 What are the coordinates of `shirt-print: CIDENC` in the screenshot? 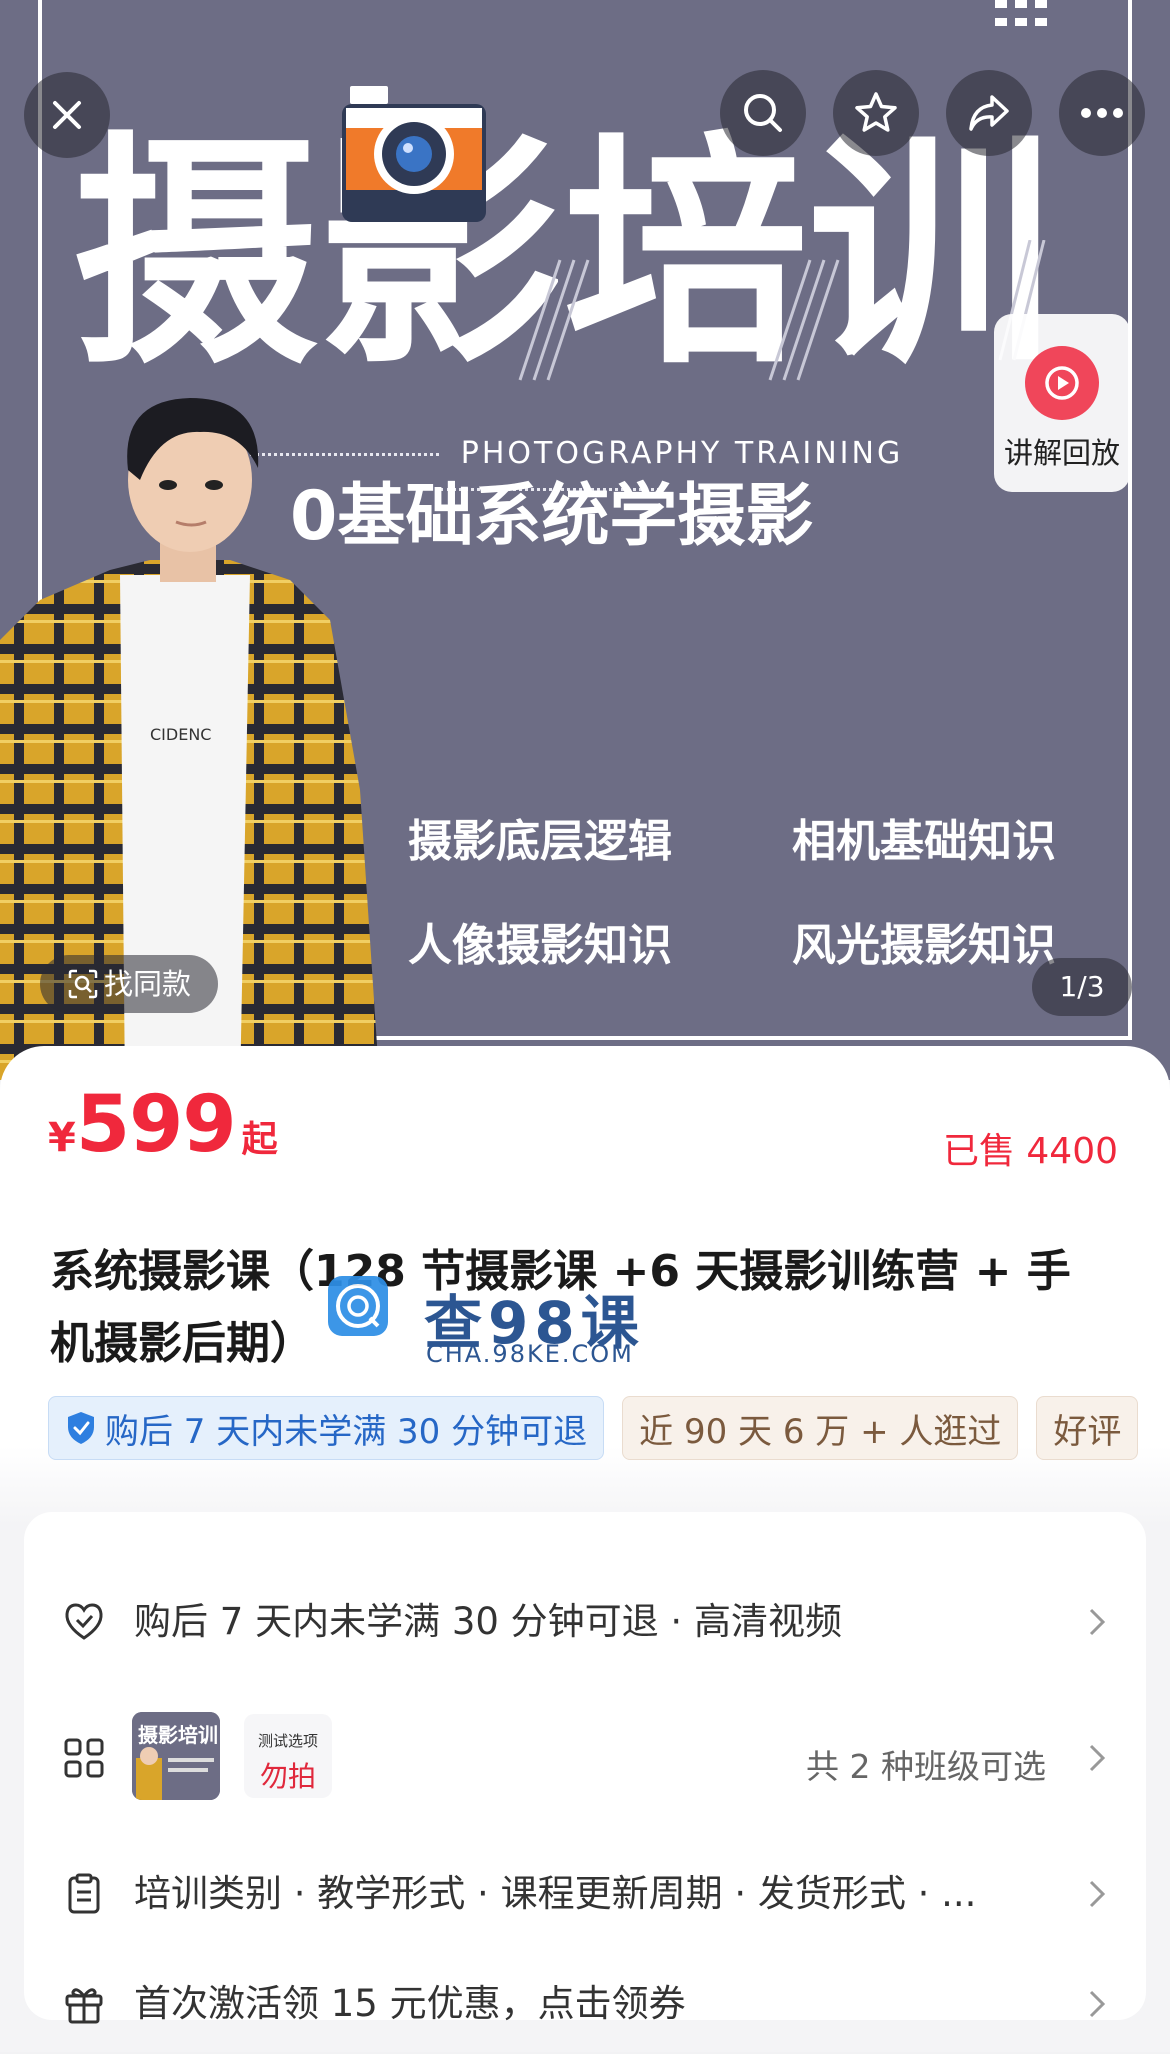 It's located at (180, 734).